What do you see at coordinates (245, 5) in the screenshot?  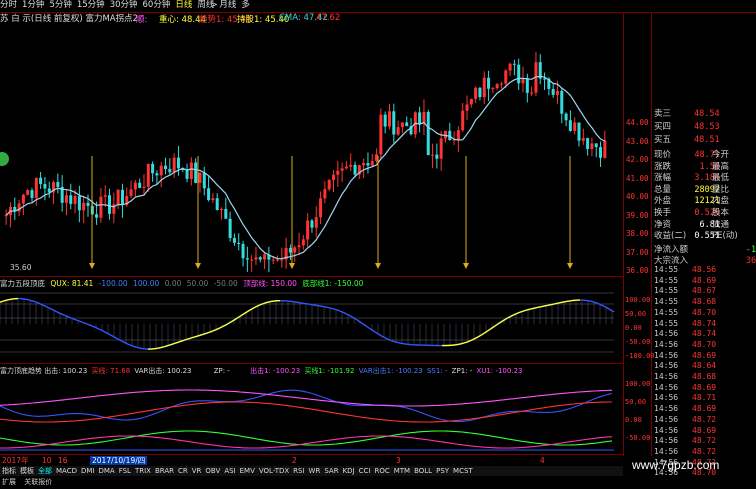 I see `timeframe-tab: 多` at bounding box center [245, 5].